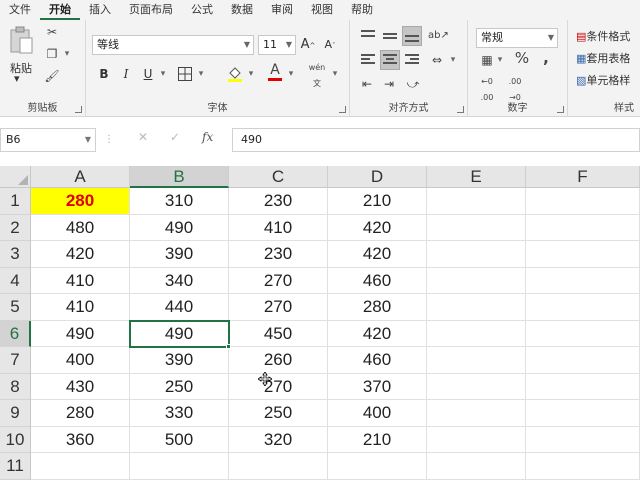  What do you see at coordinates (15, 386) in the screenshot?
I see `row-header-8: 8` at bounding box center [15, 386].